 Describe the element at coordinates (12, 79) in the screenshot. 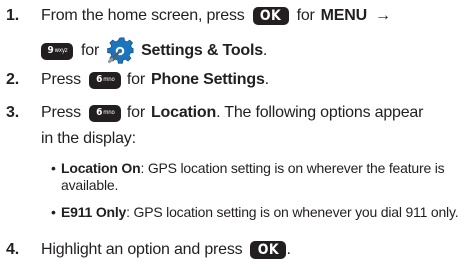

I see `step-number: 2.` at that location.